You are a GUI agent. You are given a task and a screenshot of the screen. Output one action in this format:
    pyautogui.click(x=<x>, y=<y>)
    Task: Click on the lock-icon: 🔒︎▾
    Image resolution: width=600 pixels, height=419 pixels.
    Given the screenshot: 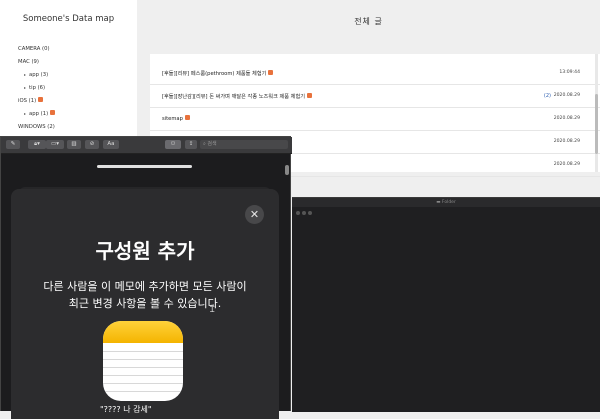 What is the action you would take?
    pyautogui.click(x=37, y=144)
    